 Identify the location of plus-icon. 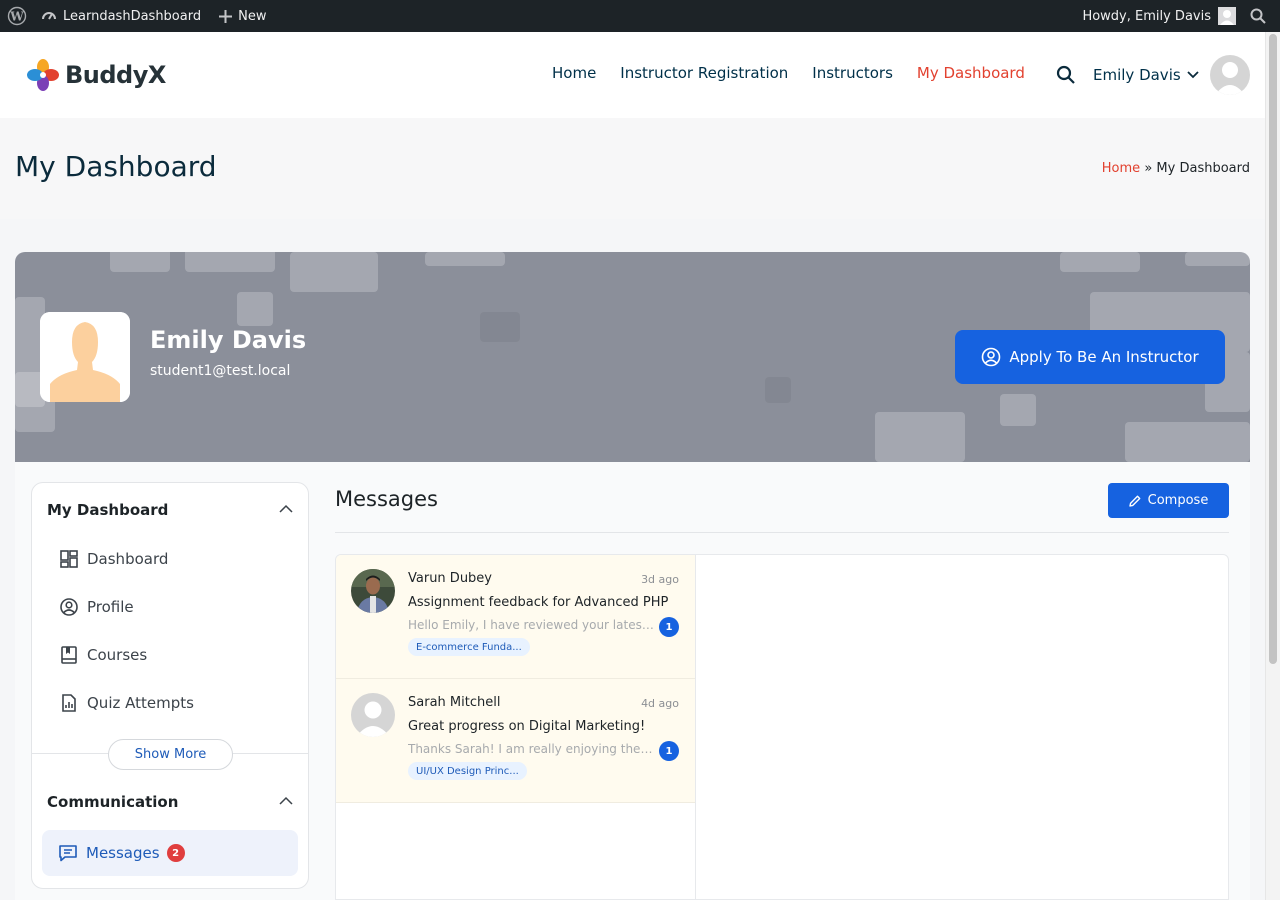
(226, 16).